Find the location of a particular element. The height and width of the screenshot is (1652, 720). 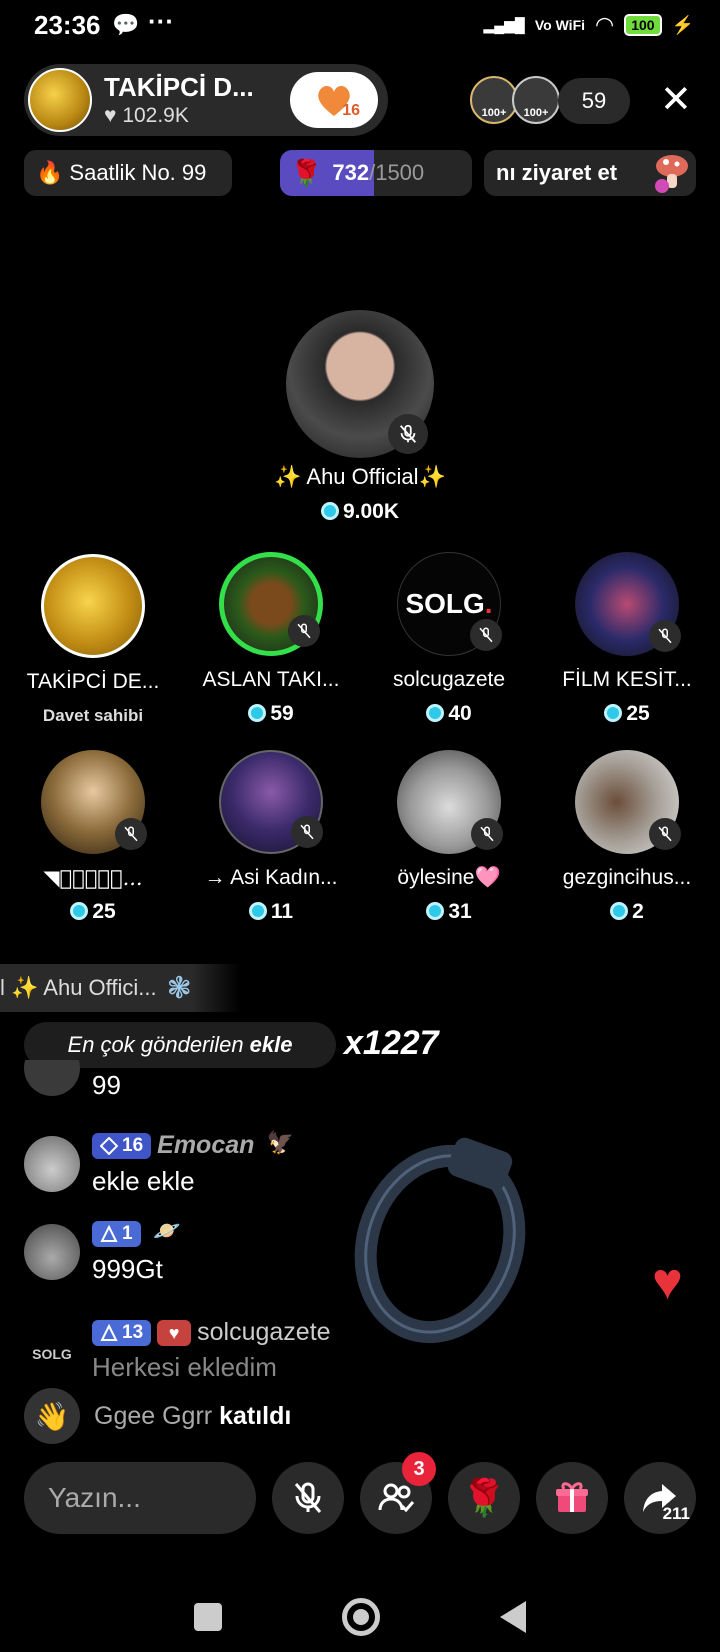

guest-slot: SOLG. solcugazete 40 is located at coordinates (449, 639).